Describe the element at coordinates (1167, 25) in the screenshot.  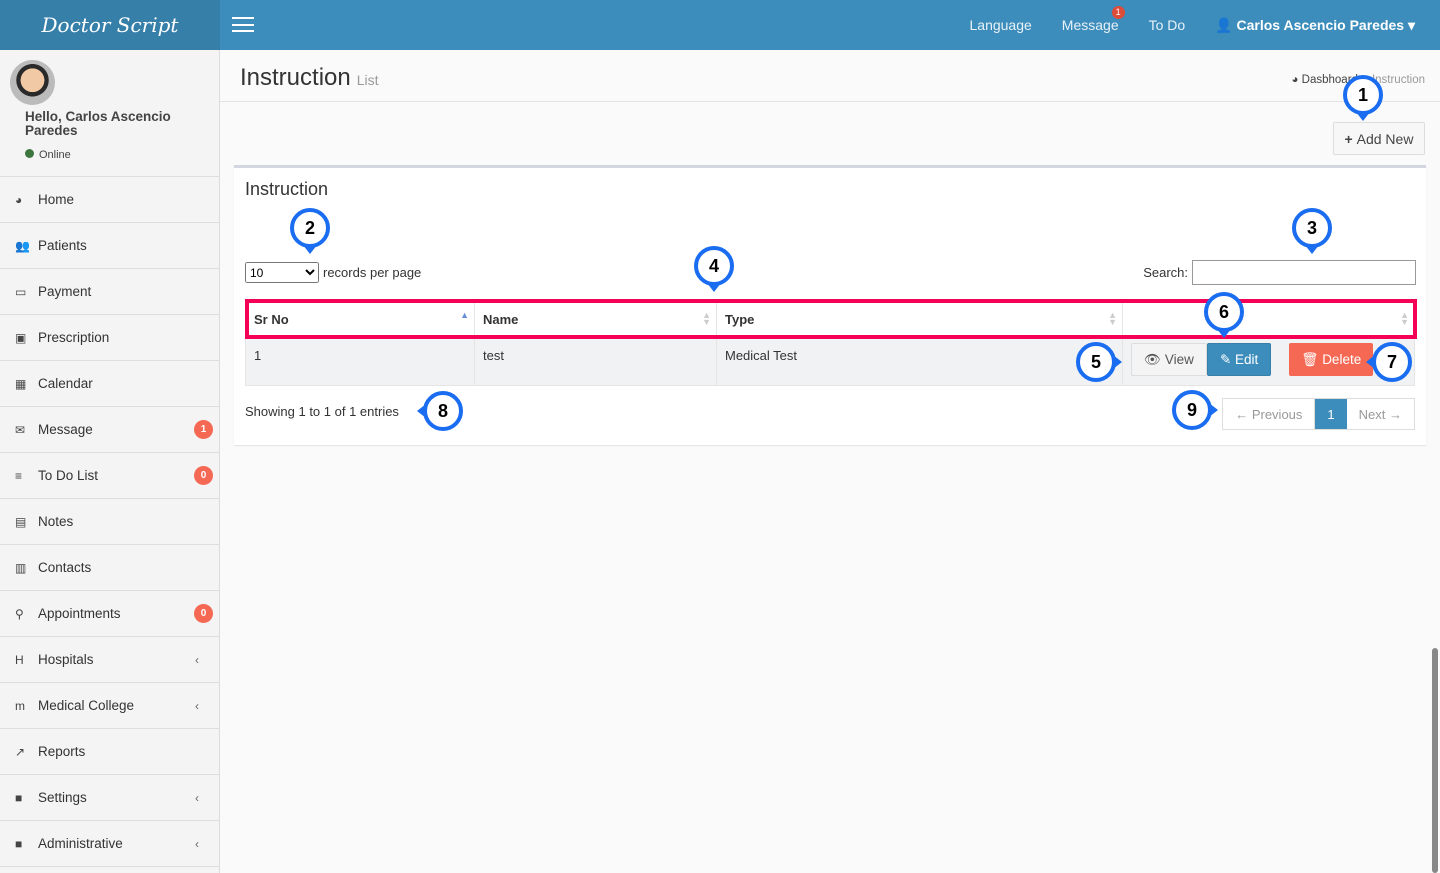
I see `todo-menu: To Do` at that location.